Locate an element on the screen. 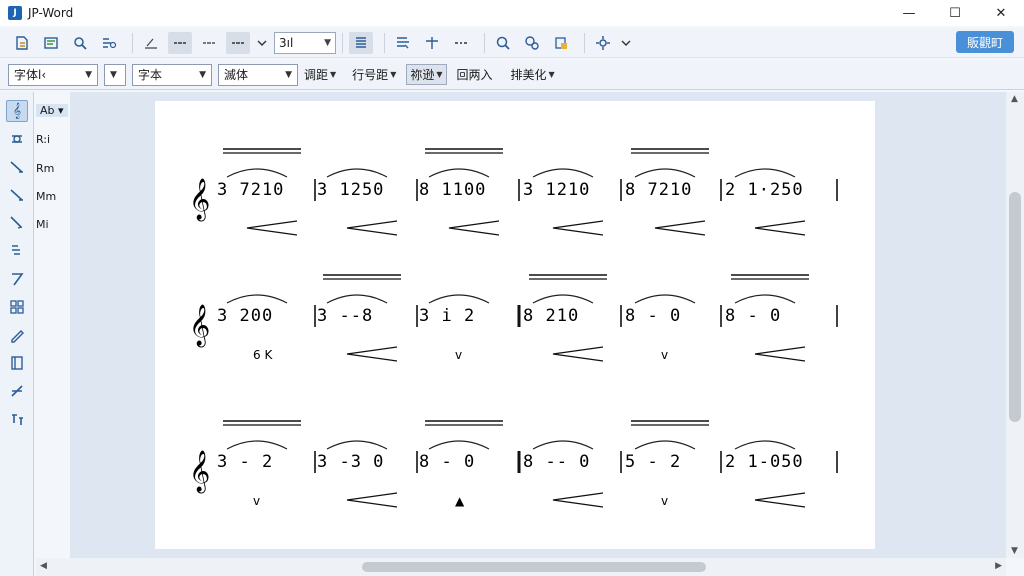 This screenshot has width=1024, height=576. pen-tool-icon is located at coordinates (17, 335).